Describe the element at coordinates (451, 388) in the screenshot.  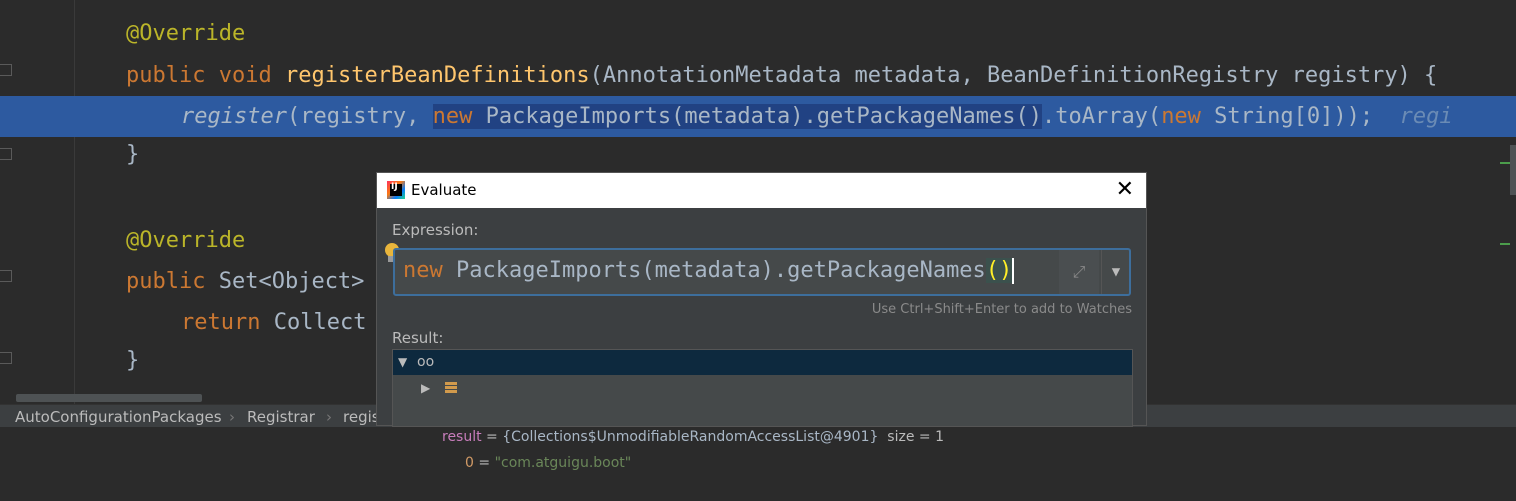
I see `field-icon` at that location.